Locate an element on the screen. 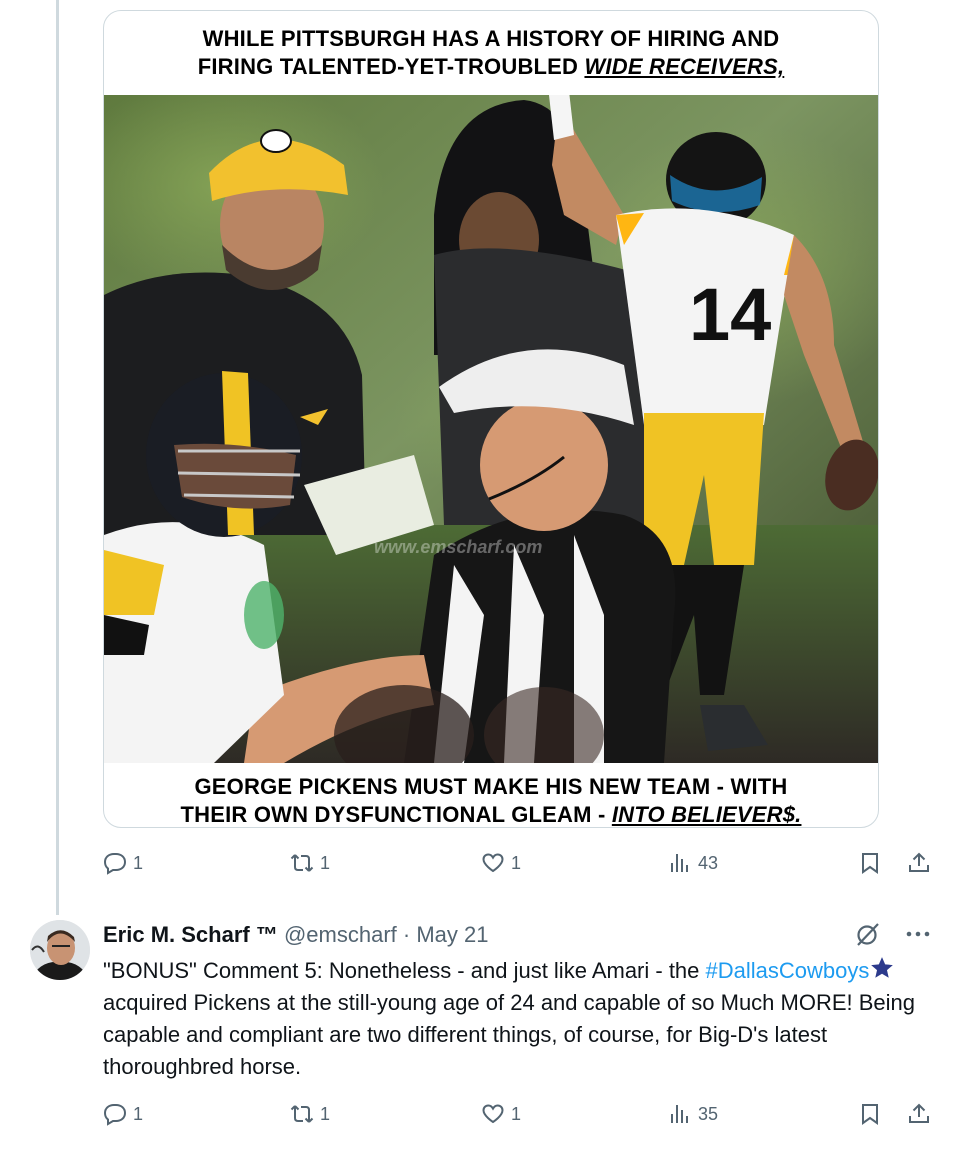  tweet2-header: Eric M. Scharf ™ @emscharf · May 21 is located at coordinates (296, 935).